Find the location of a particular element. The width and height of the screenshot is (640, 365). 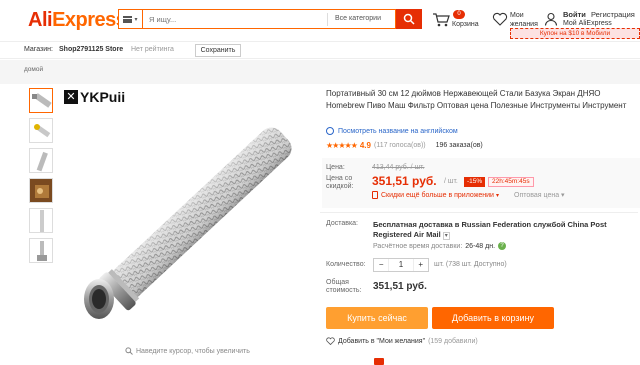

cart-link: 0 Корзина is located at coordinates (460, 21).